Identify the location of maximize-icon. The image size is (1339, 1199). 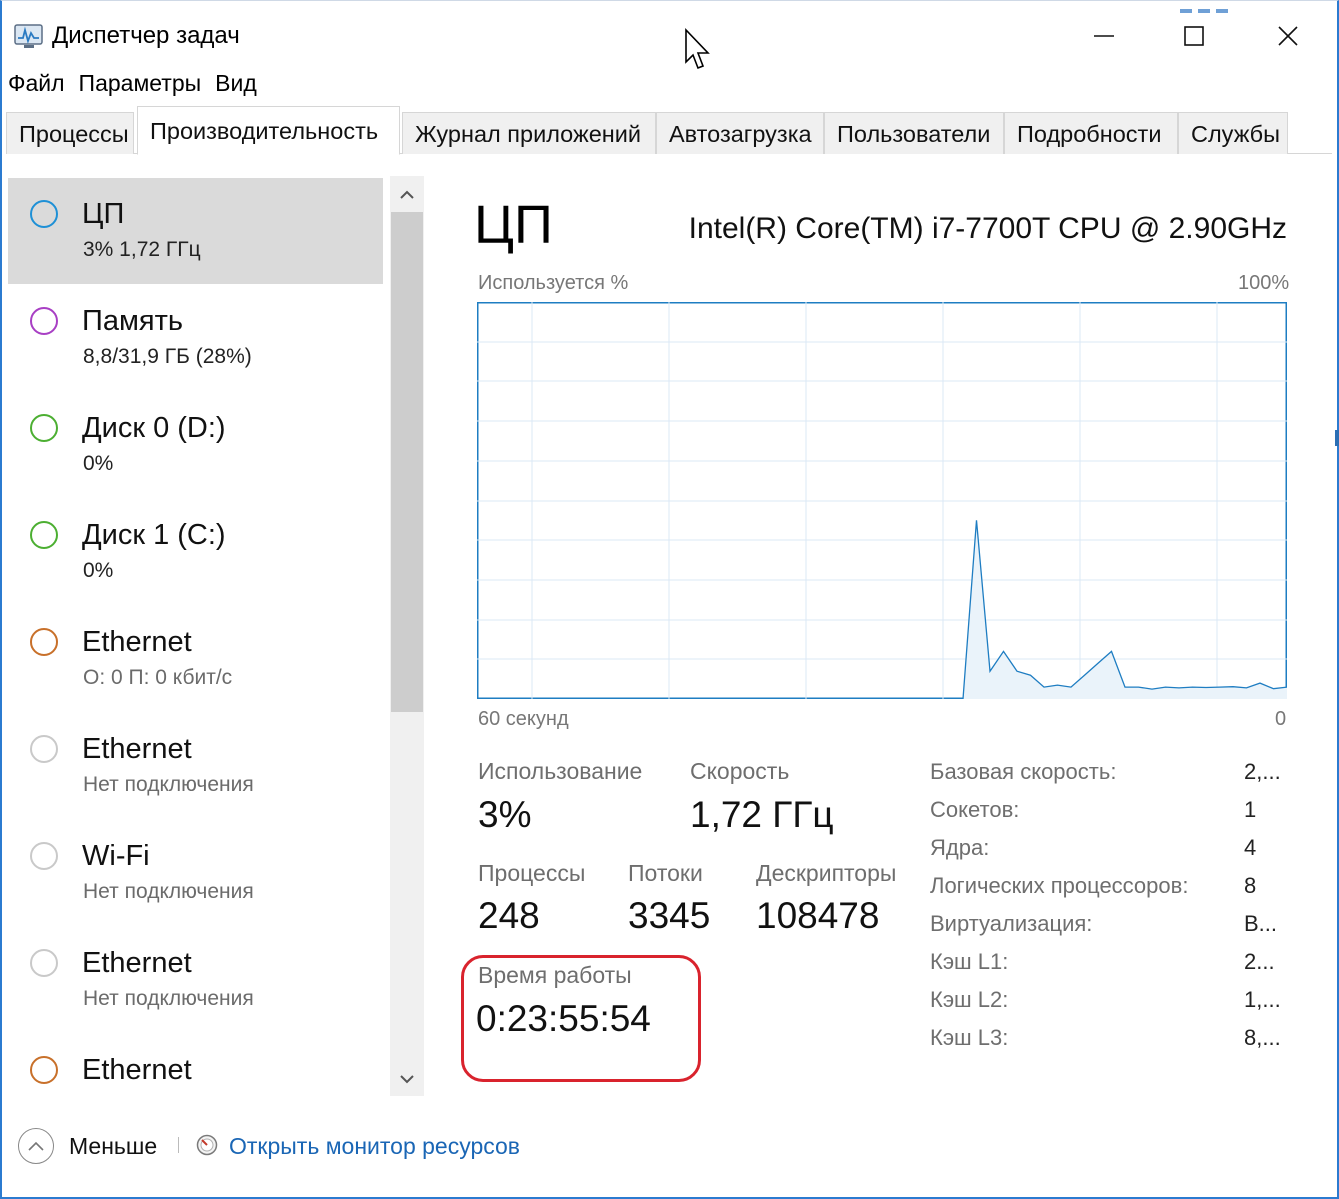
(1194, 36).